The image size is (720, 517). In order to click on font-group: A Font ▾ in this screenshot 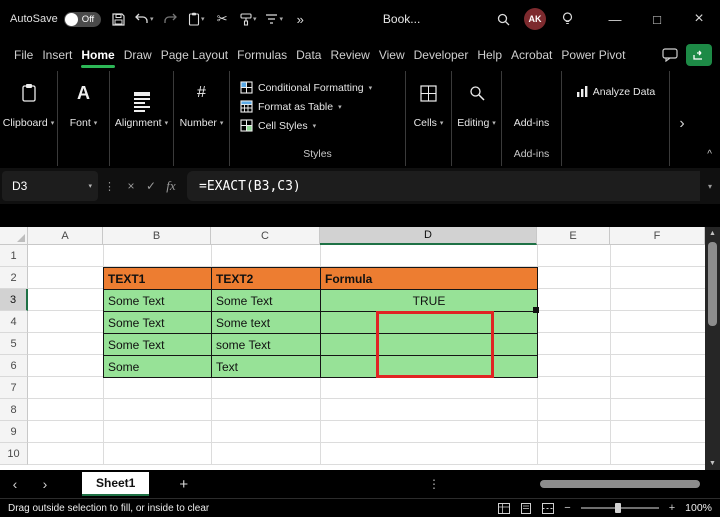, I will do `click(84, 118)`.